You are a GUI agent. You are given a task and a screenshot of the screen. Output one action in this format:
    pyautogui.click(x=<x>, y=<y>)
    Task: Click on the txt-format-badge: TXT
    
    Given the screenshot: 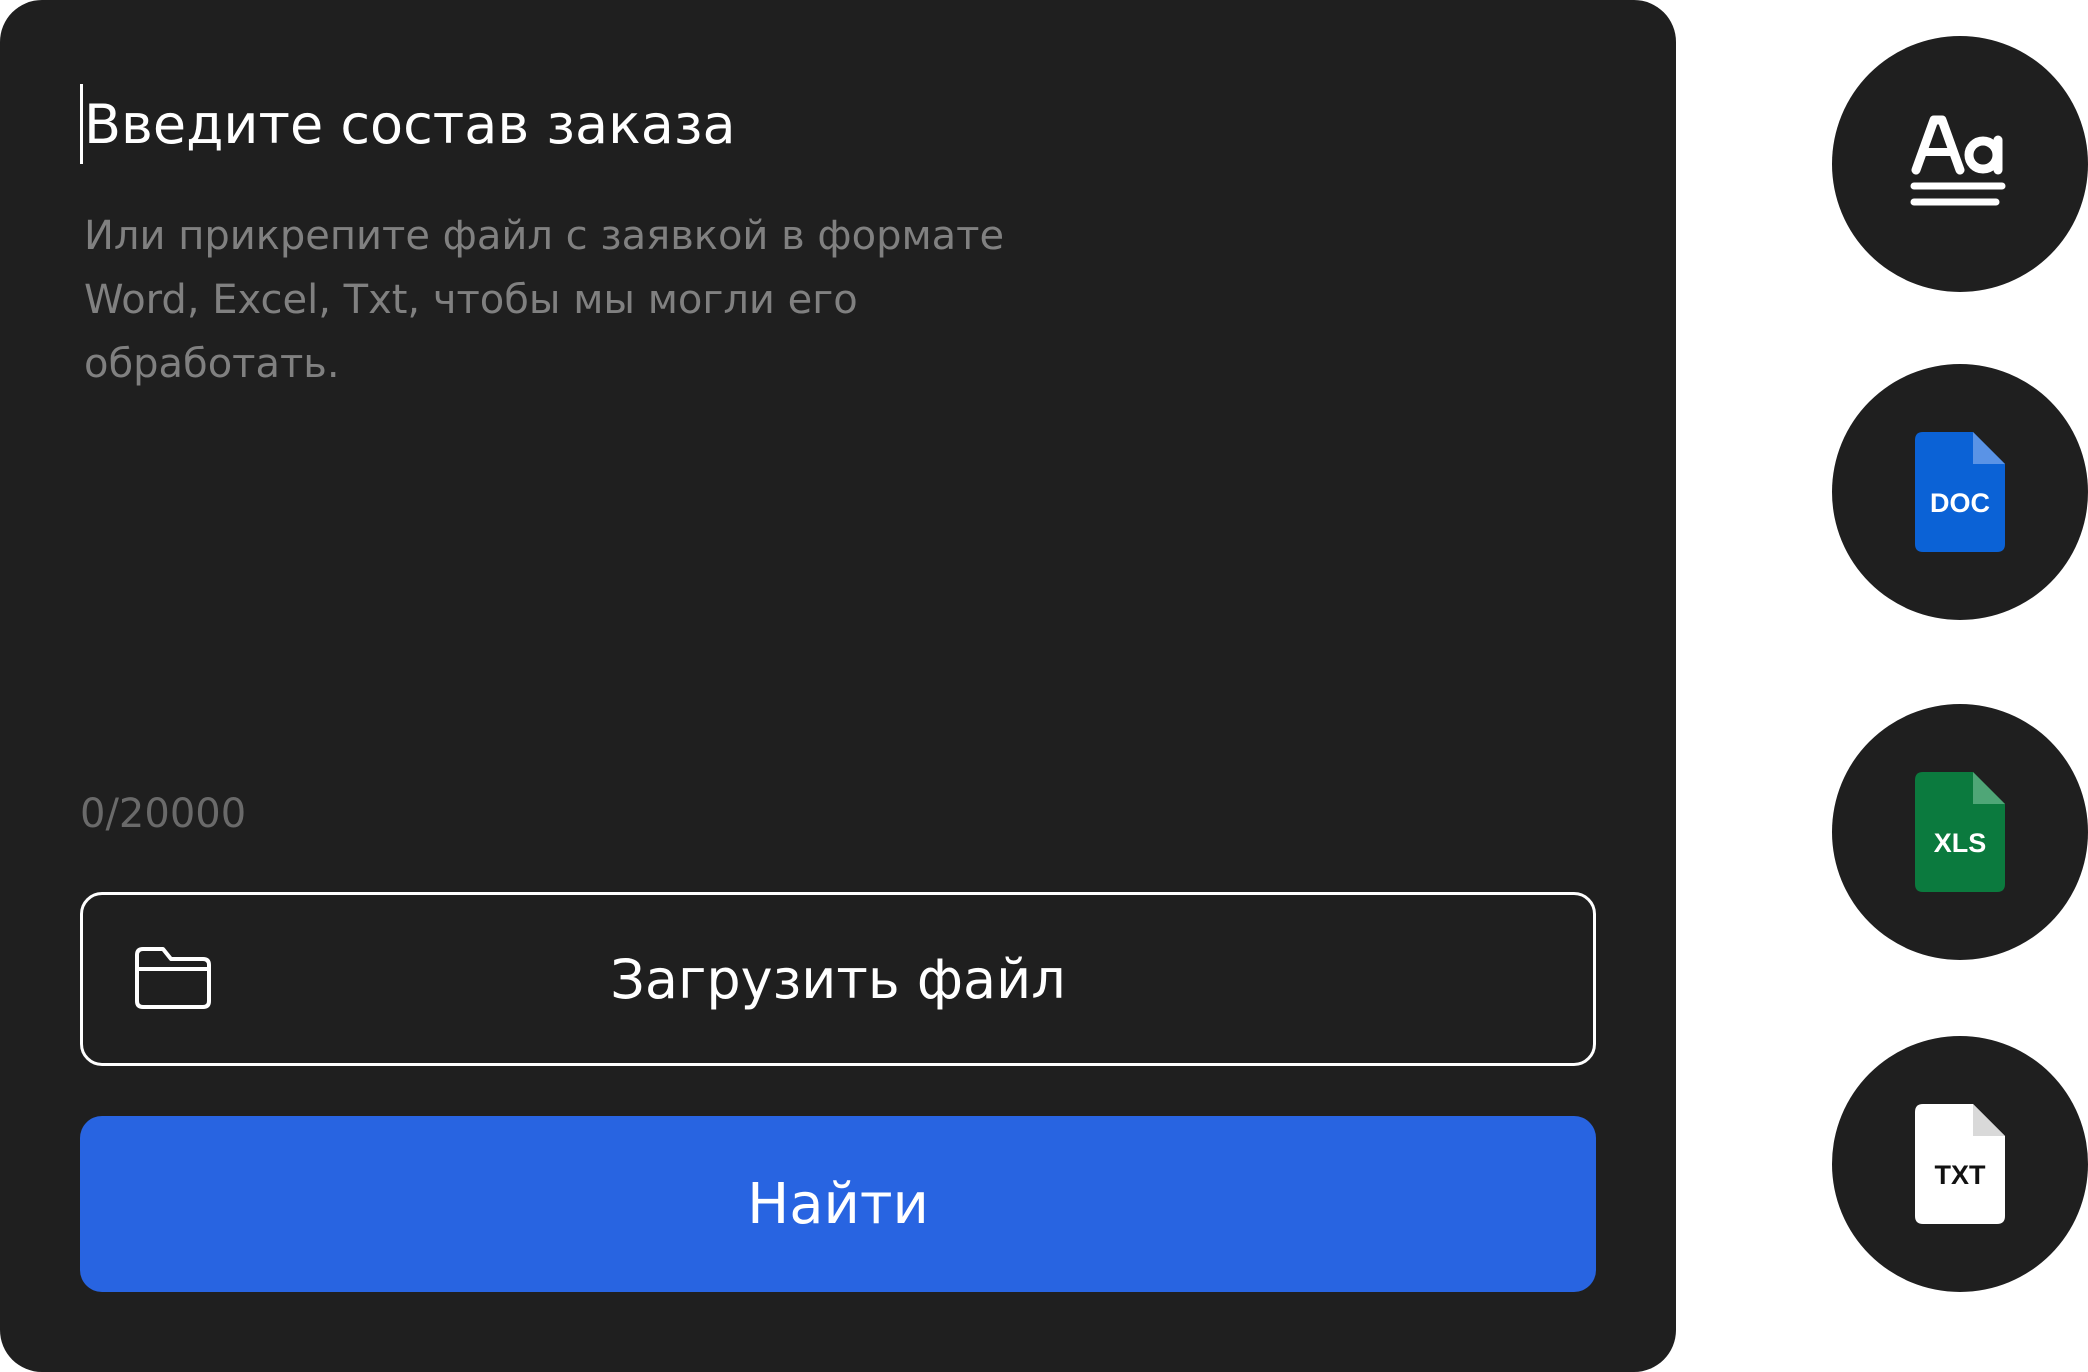 What is the action you would take?
    pyautogui.click(x=1960, y=1164)
    